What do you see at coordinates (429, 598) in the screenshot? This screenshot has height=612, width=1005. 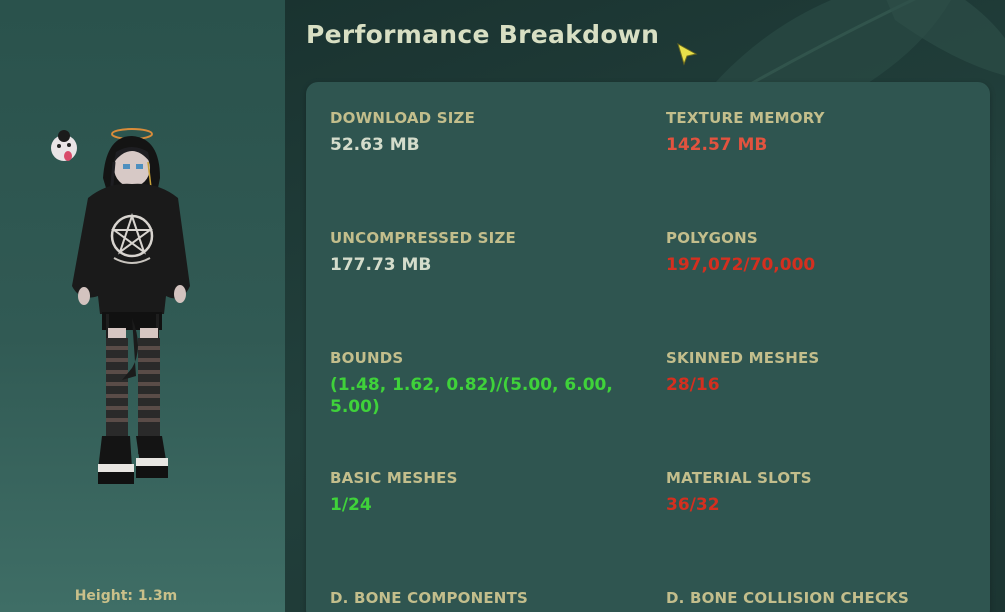 I see `stat-label: D. BONE COMPONENTS` at bounding box center [429, 598].